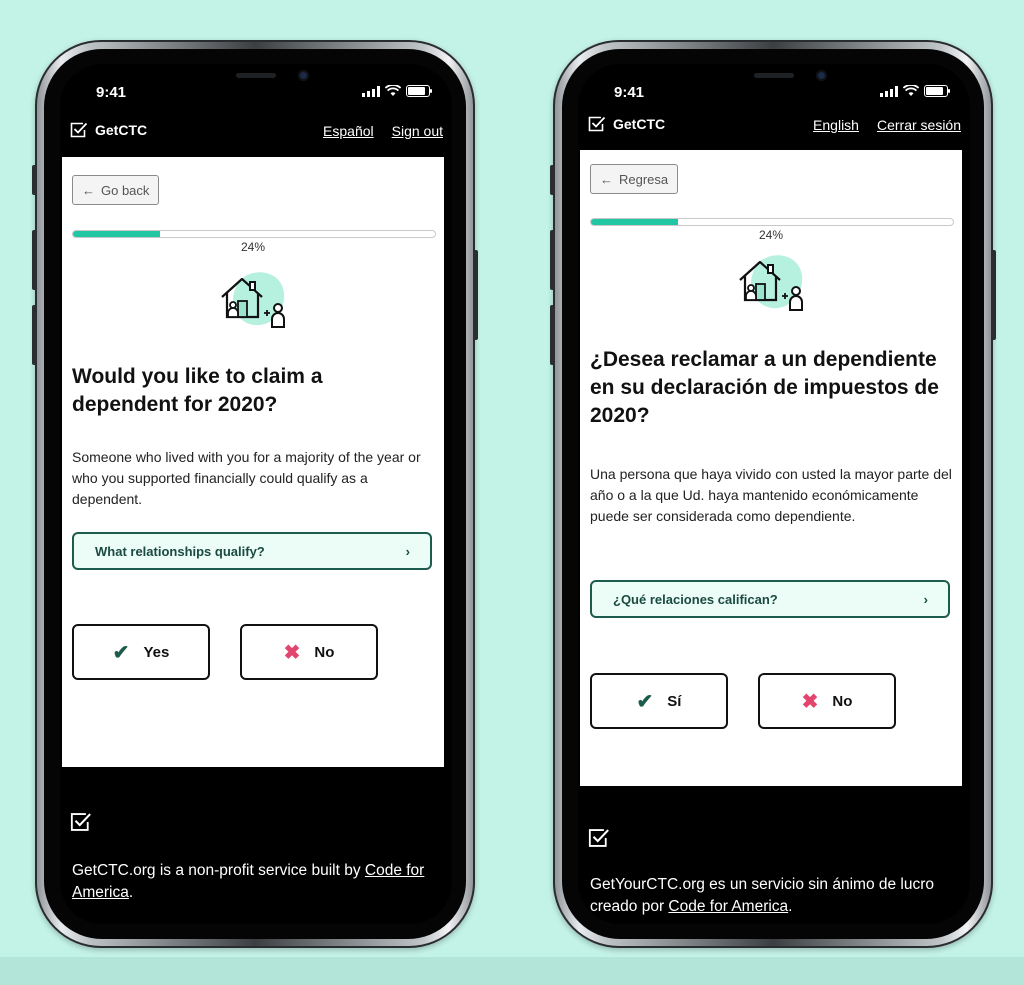  I want to click on relationships-qualify-button: What relationships qualify? ›, so click(252, 551).